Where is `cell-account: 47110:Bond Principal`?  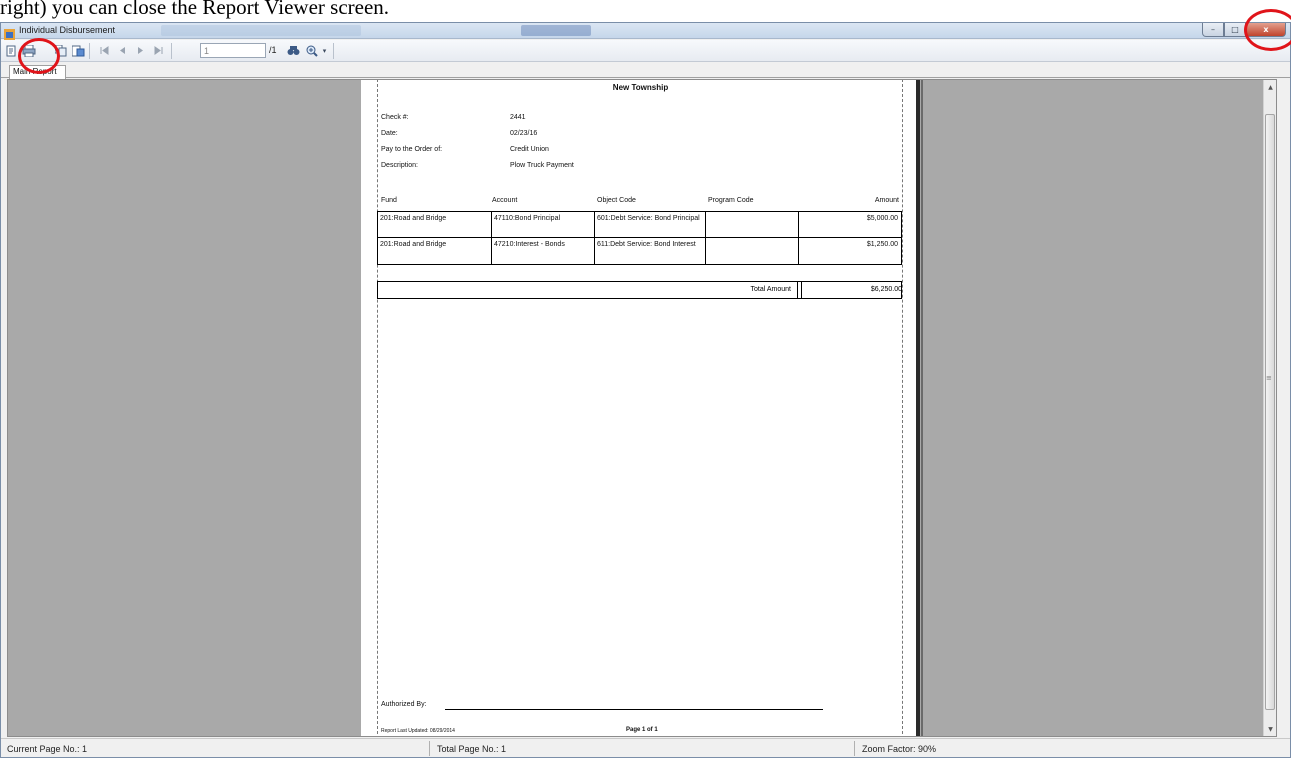 cell-account: 47110:Bond Principal is located at coordinates (543, 224).